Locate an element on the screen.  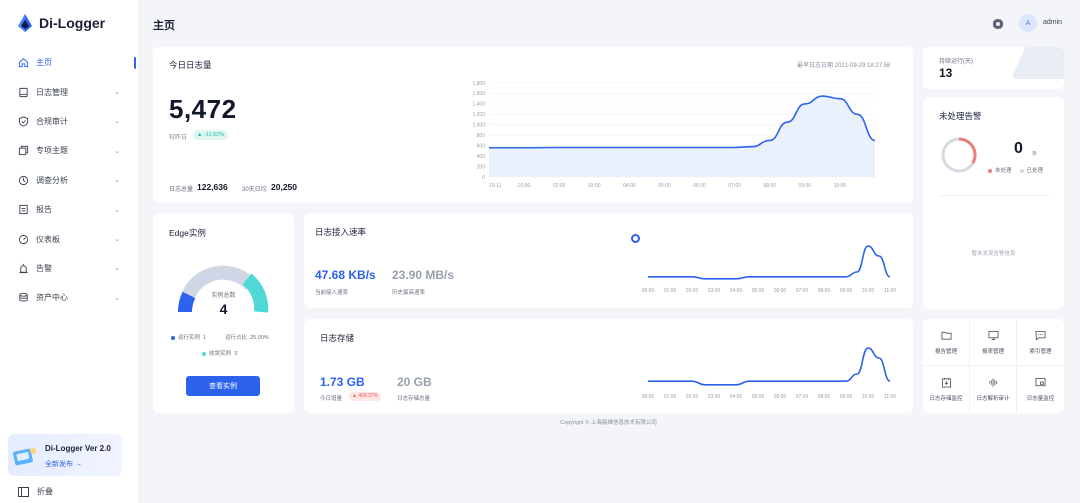
sidebar-item-compliance-audit: 合规审计 ⌄ is located at coordinates (69, 121).